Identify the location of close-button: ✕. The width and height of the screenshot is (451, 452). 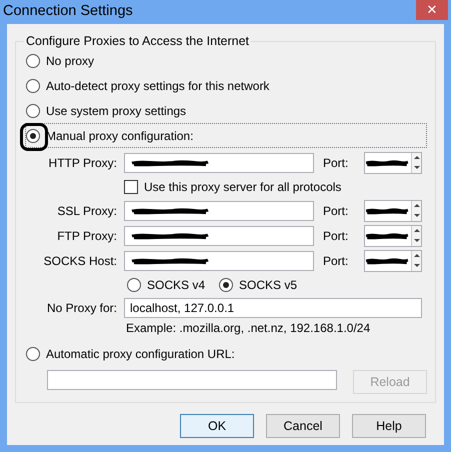
(432, 10).